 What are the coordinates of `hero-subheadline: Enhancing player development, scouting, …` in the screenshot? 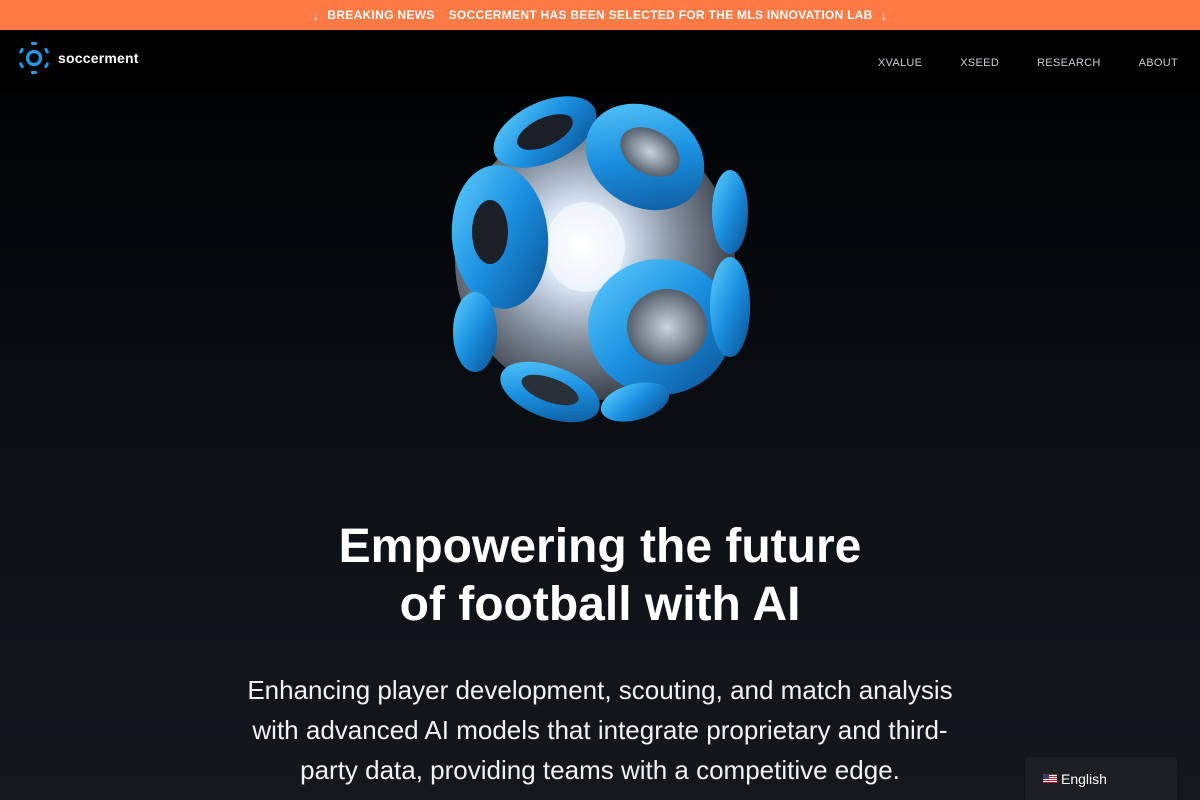 It's located at (600, 730).